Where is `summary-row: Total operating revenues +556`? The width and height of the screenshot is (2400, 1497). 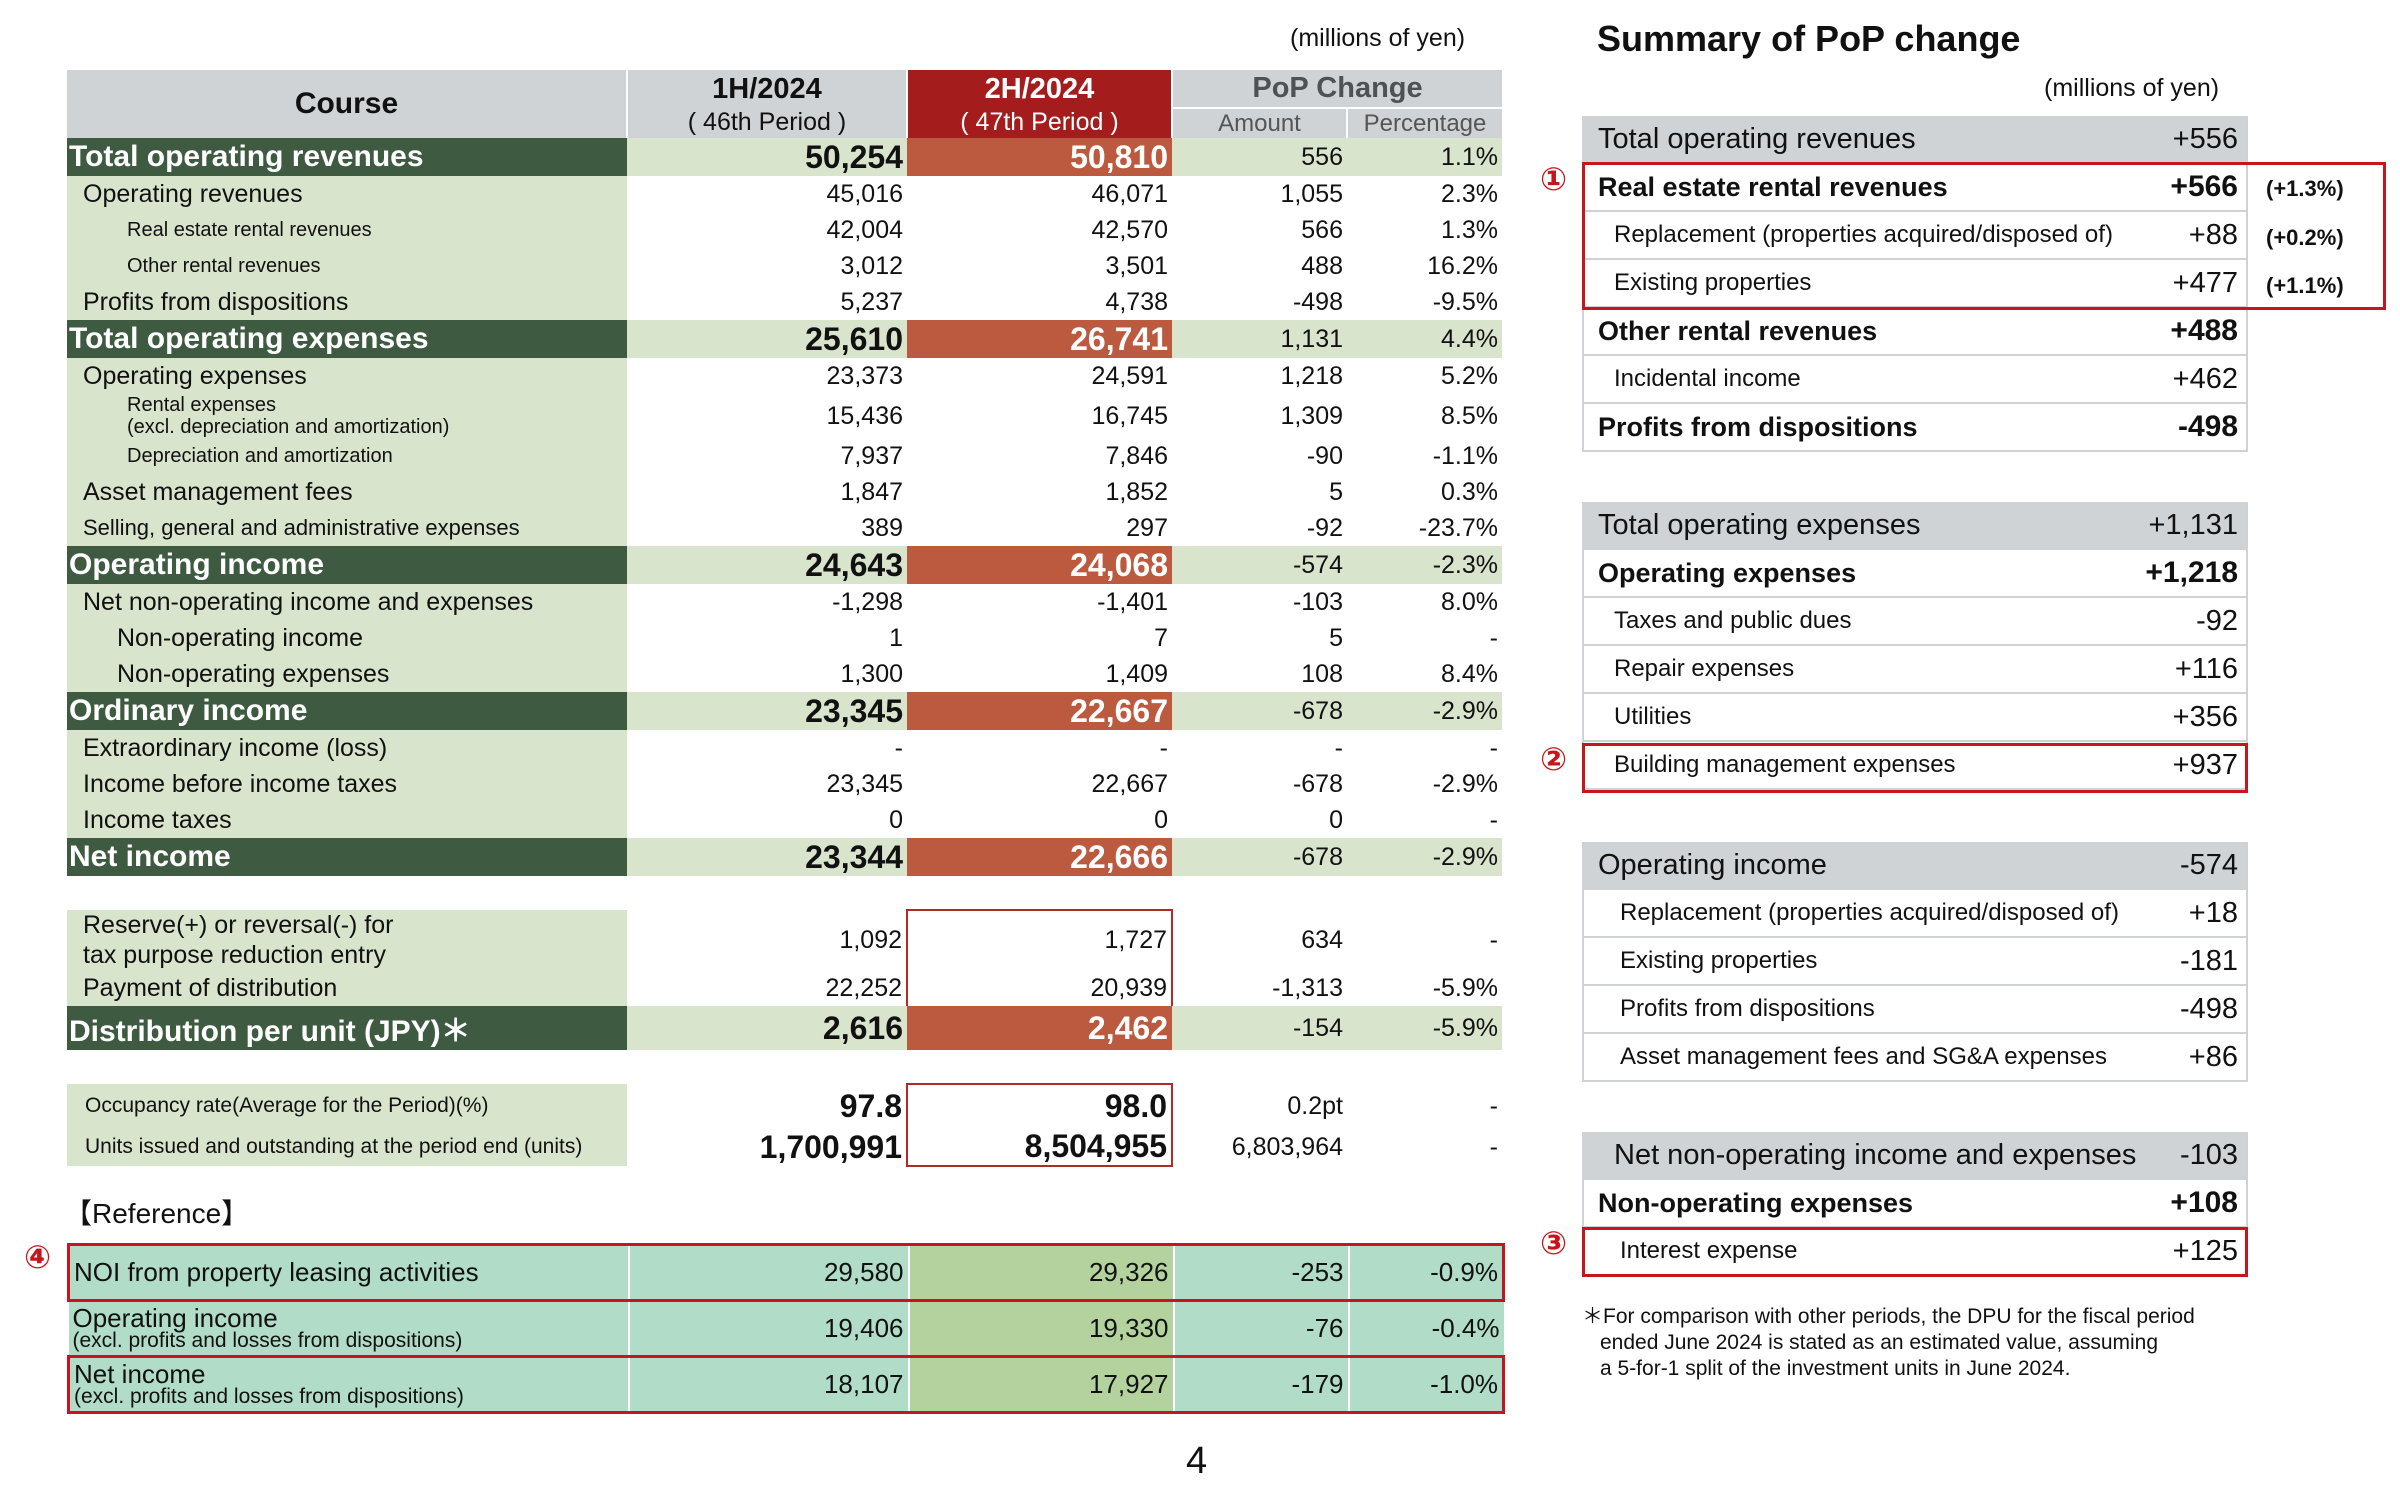
summary-row: Total operating revenues +556 is located at coordinates (1915, 140).